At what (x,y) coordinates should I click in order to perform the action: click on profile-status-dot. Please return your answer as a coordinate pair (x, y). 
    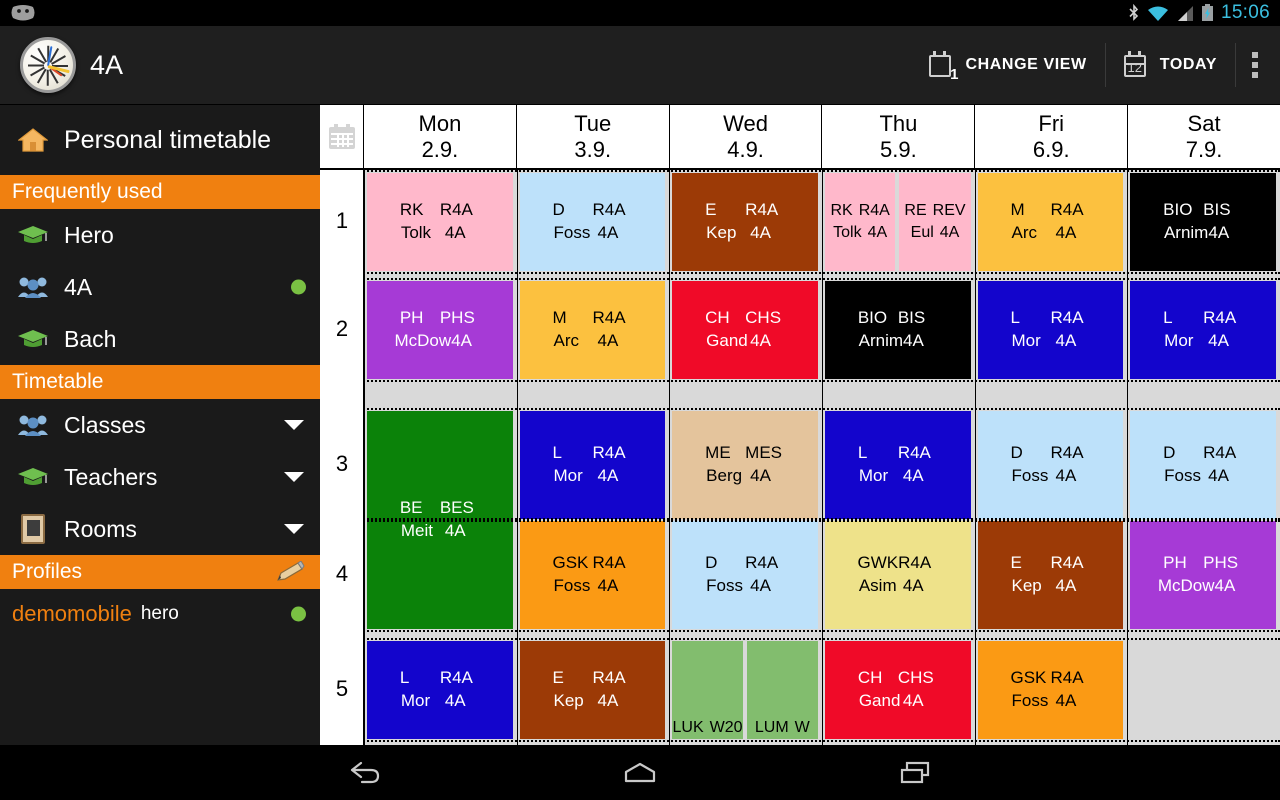
    Looking at the image, I should click on (298, 614).